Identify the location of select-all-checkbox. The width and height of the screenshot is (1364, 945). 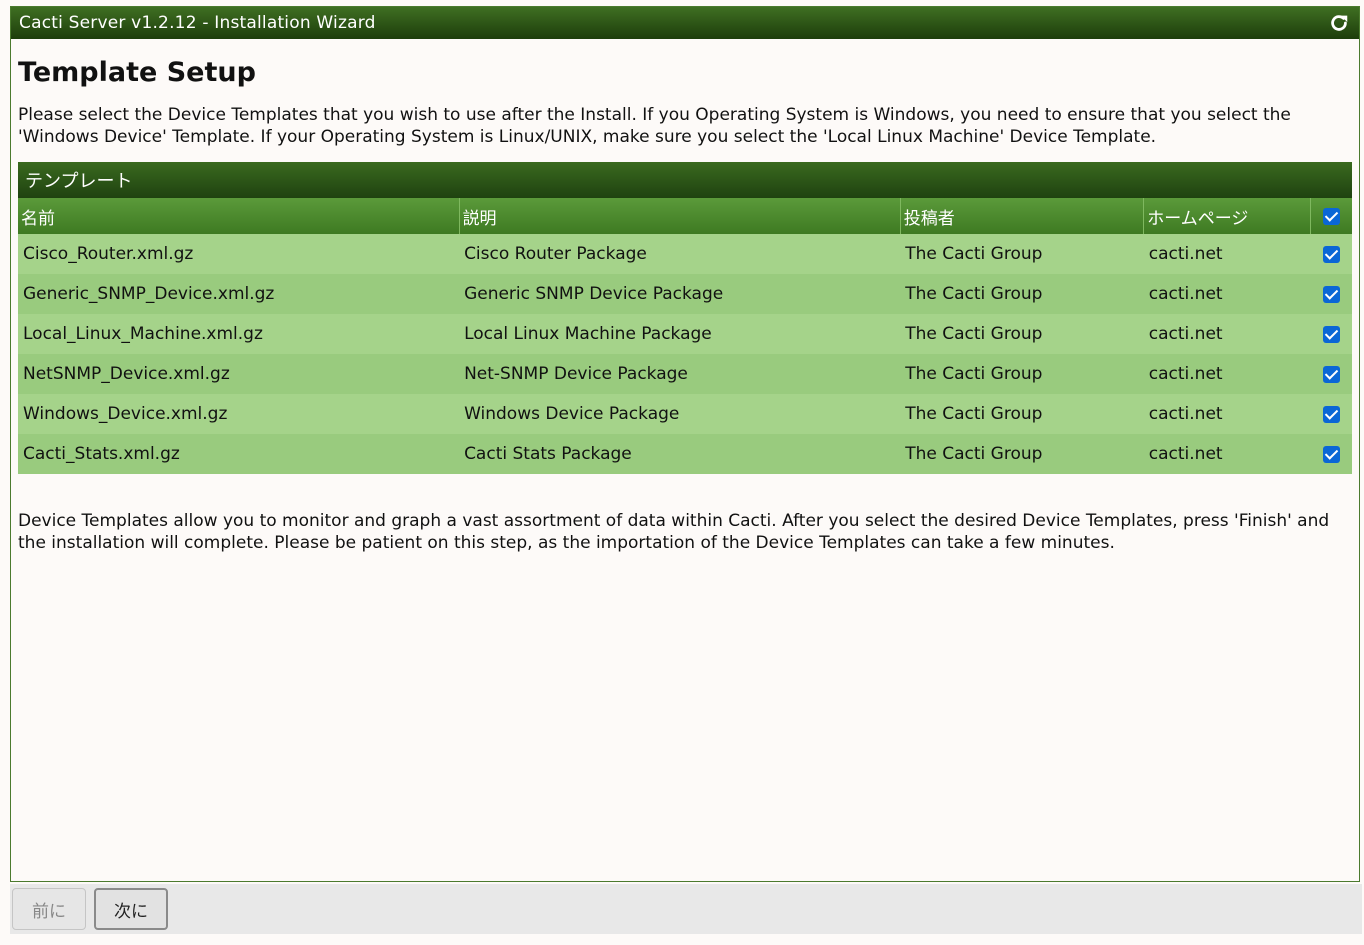
(1331, 216).